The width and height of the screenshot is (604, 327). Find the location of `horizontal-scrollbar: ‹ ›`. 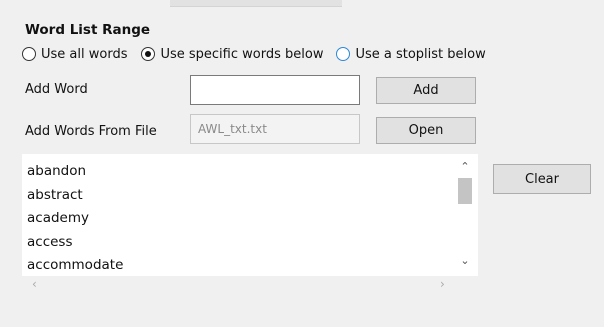

horizontal-scrollbar: ‹ › is located at coordinates (250, 286).